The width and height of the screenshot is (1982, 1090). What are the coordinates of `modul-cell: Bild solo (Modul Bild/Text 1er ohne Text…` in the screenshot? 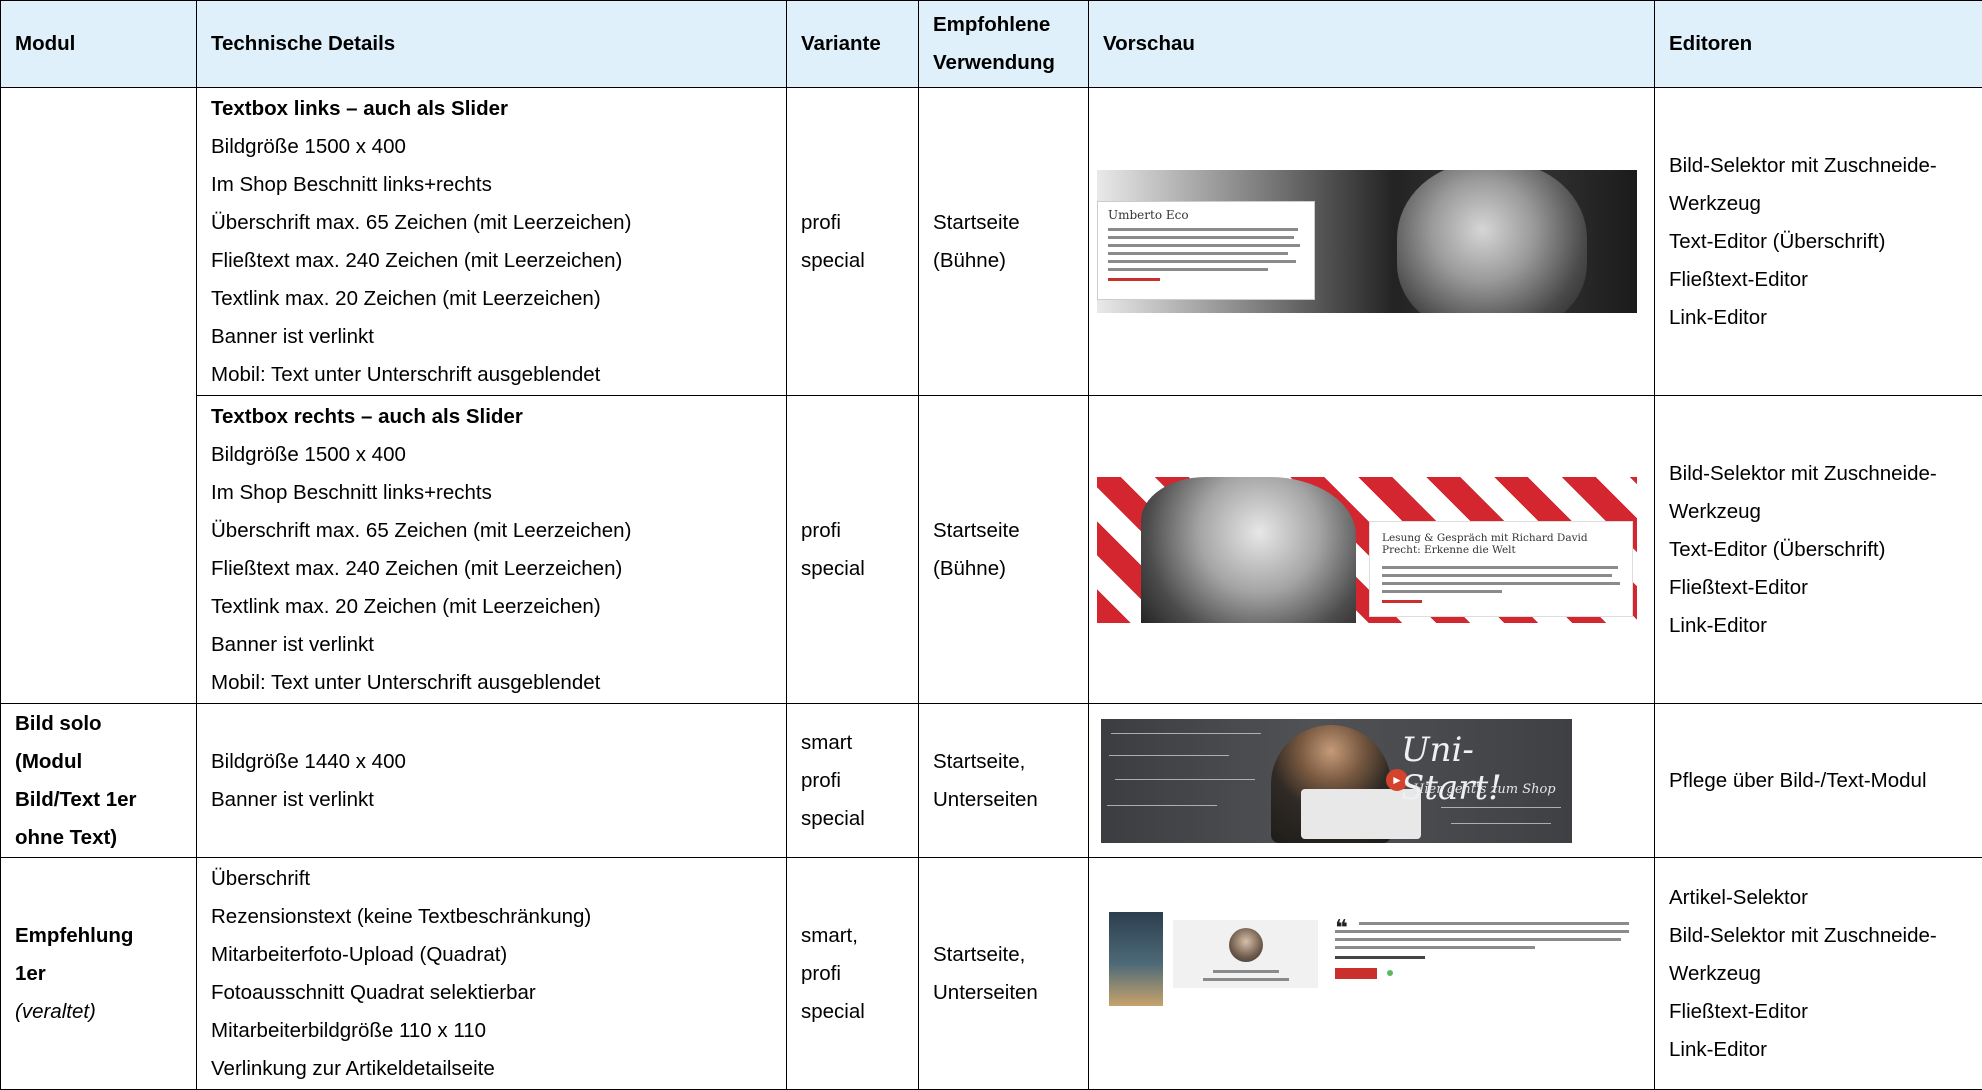 It's located at (99, 781).